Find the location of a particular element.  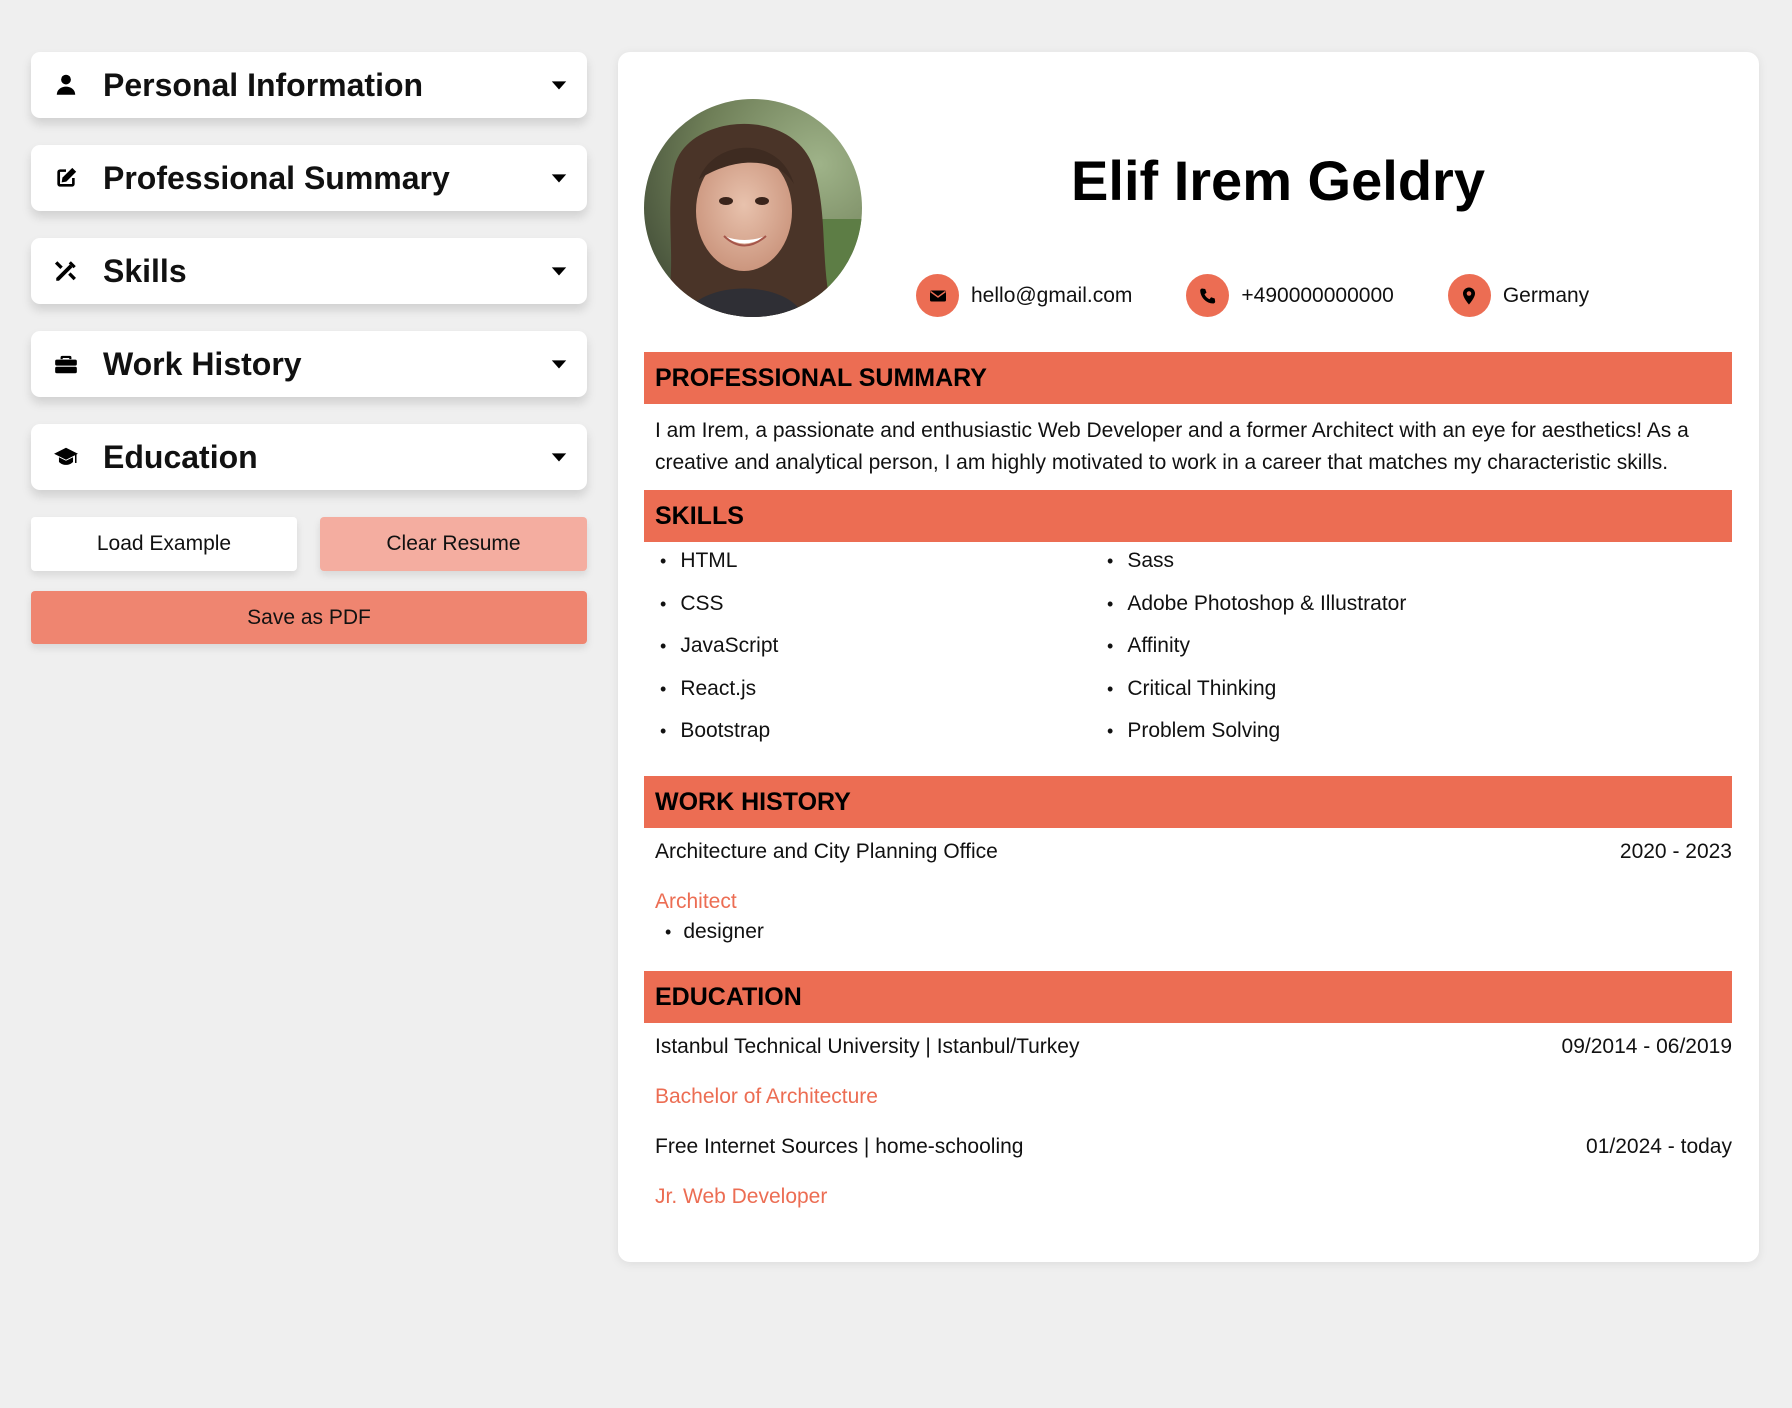

section-heading-work-history: WORK HISTORY is located at coordinates (1188, 802).